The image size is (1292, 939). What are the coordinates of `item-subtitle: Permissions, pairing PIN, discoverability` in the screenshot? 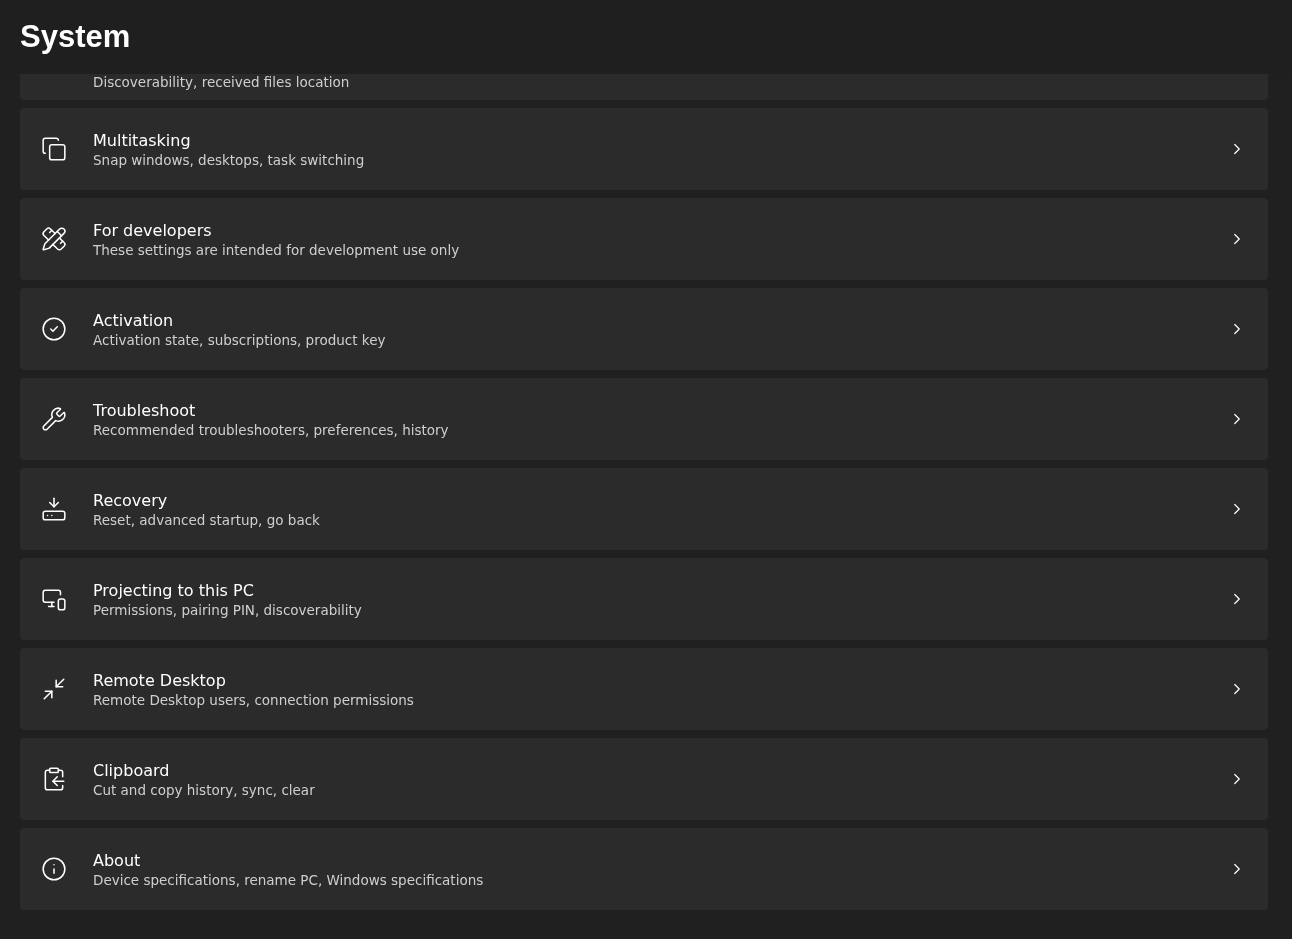 It's located at (227, 609).